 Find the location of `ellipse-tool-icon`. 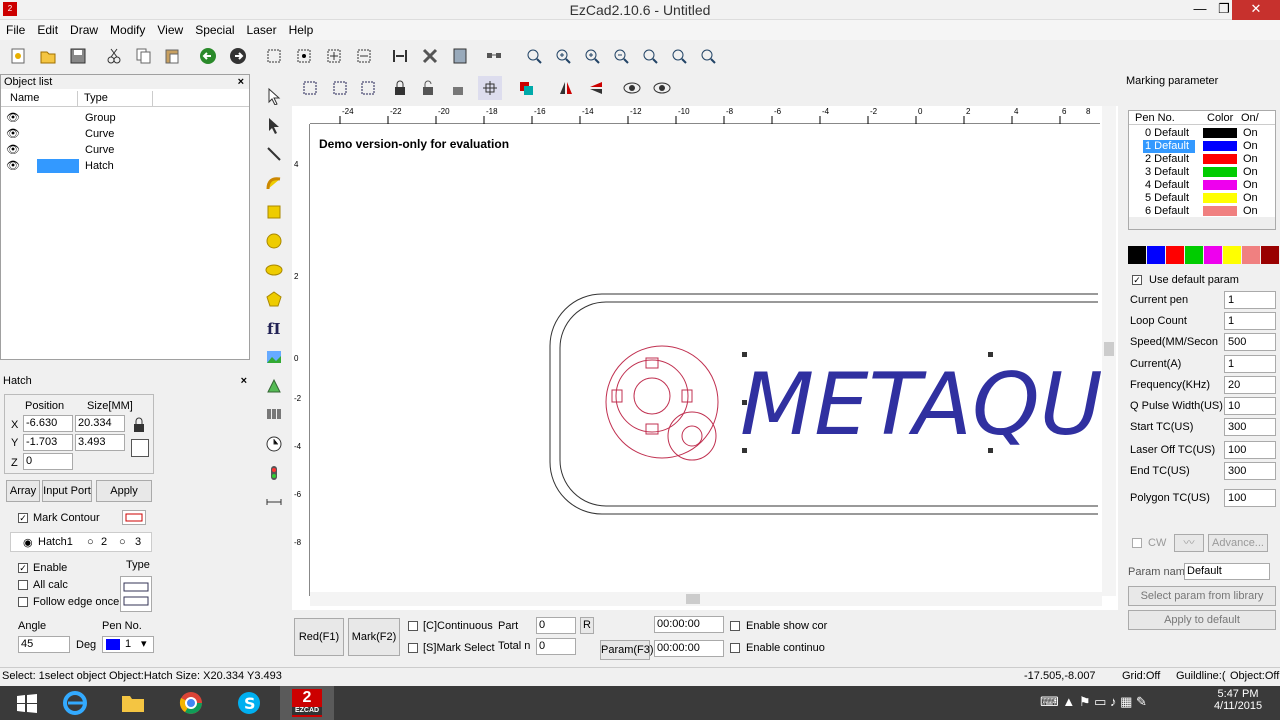

ellipse-tool-icon is located at coordinates (274, 270).